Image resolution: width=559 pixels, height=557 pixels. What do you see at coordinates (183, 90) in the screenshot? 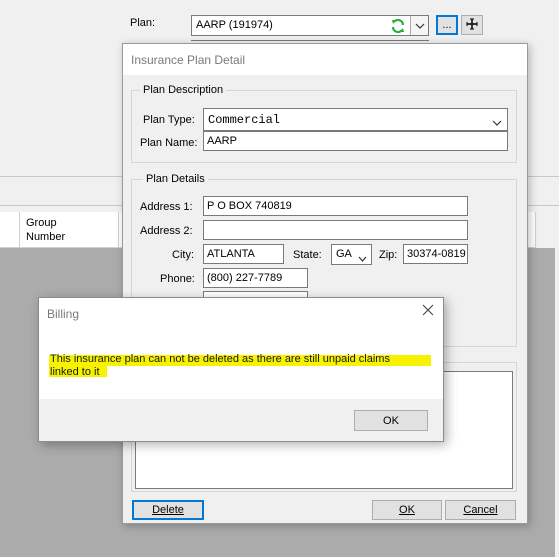
I see `plan-description-group-label: Plan Description` at bounding box center [183, 90].